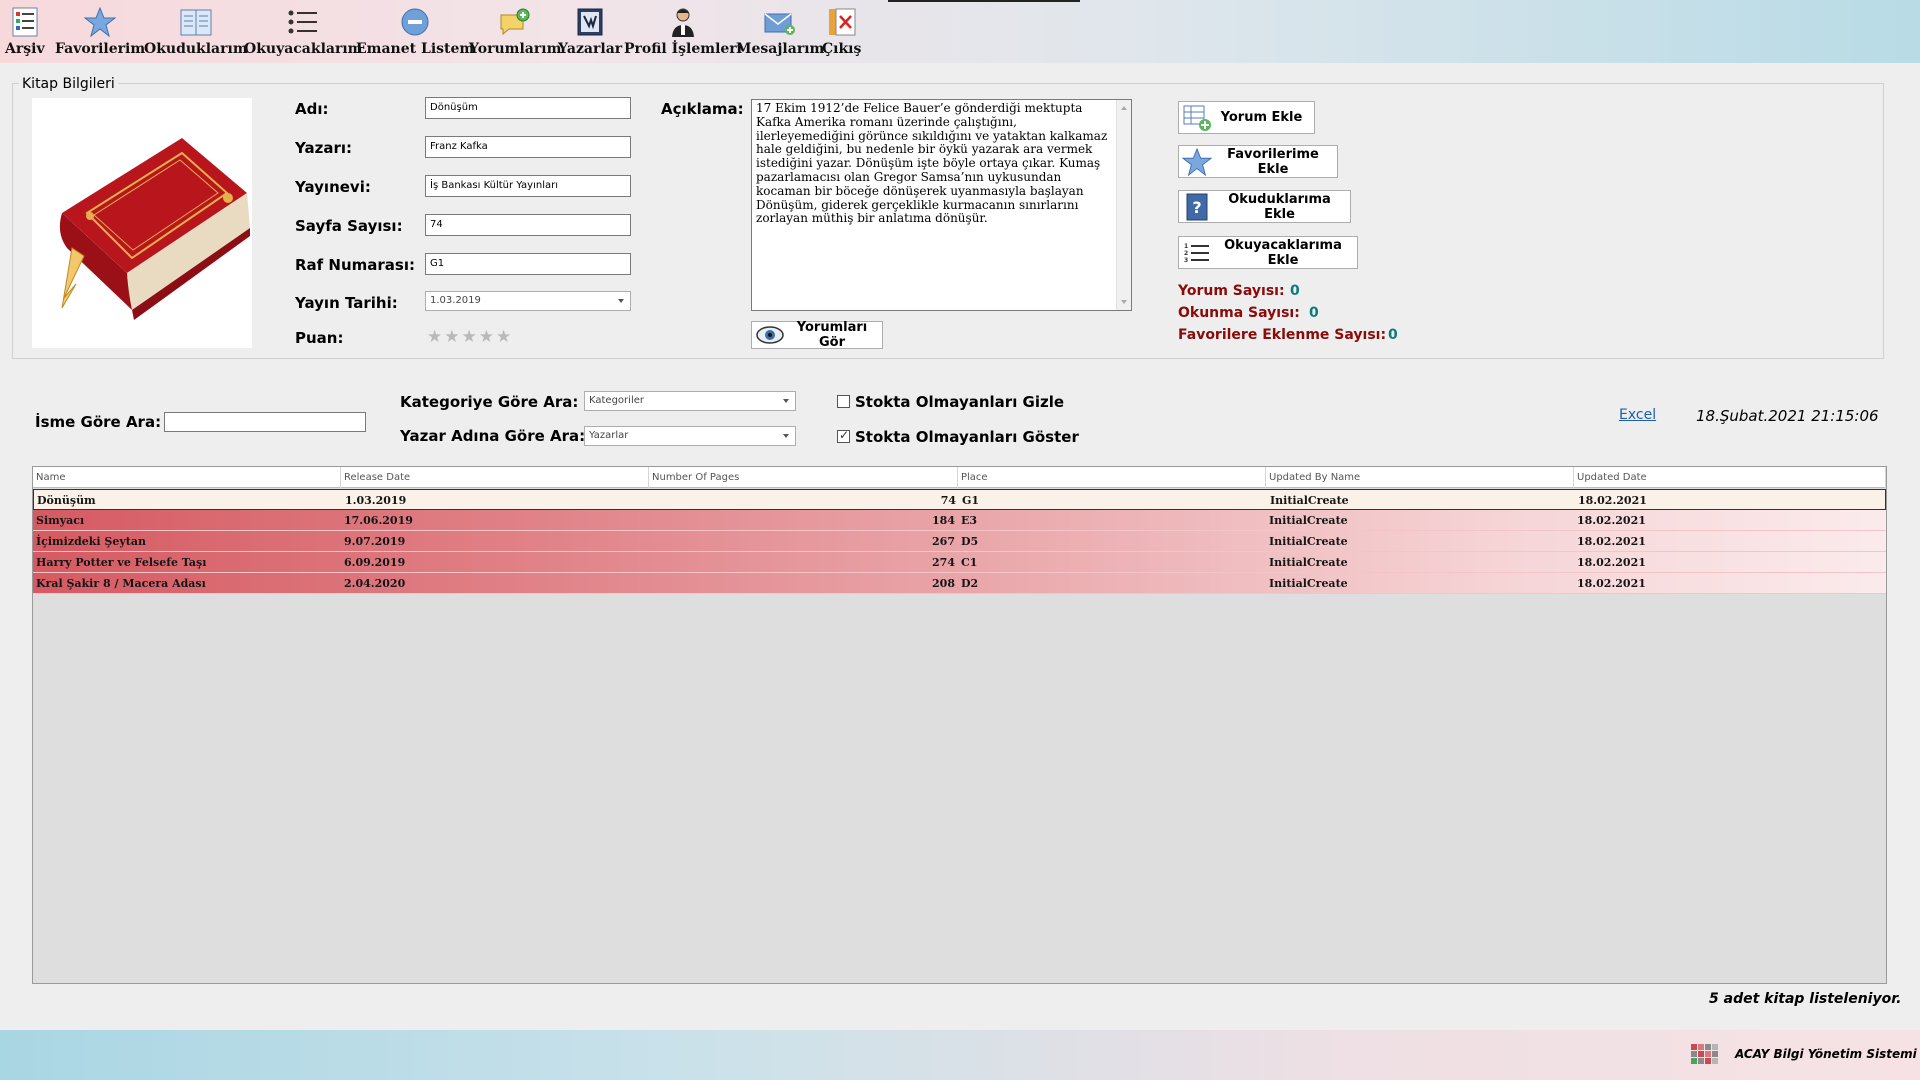 This screenshot has width=1920, height=1080. Describe the element at coordinates (515, 49) in the screenshot. I see `toolbar-comments-label: Yorumlarım` at that location.